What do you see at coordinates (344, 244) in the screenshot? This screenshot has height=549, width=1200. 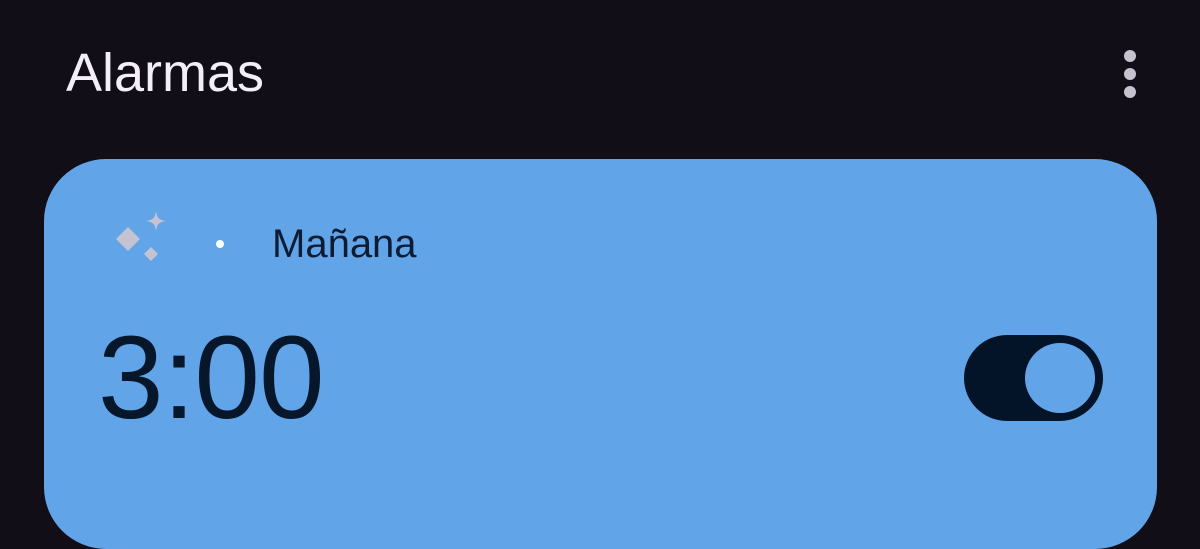 I see `alarm-day-label: Mañana` at bounding box center [344, 244].